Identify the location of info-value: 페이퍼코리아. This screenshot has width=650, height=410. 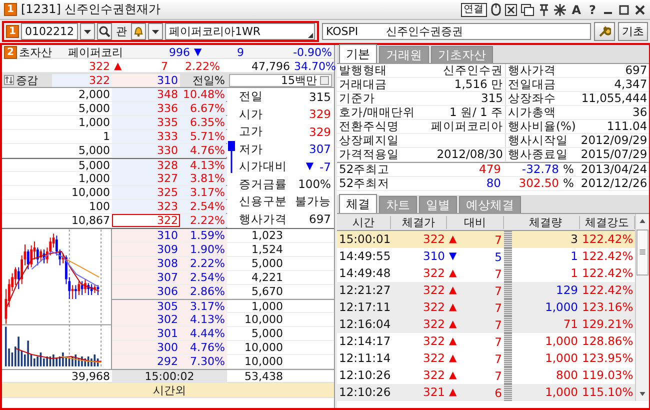
(467, 126).